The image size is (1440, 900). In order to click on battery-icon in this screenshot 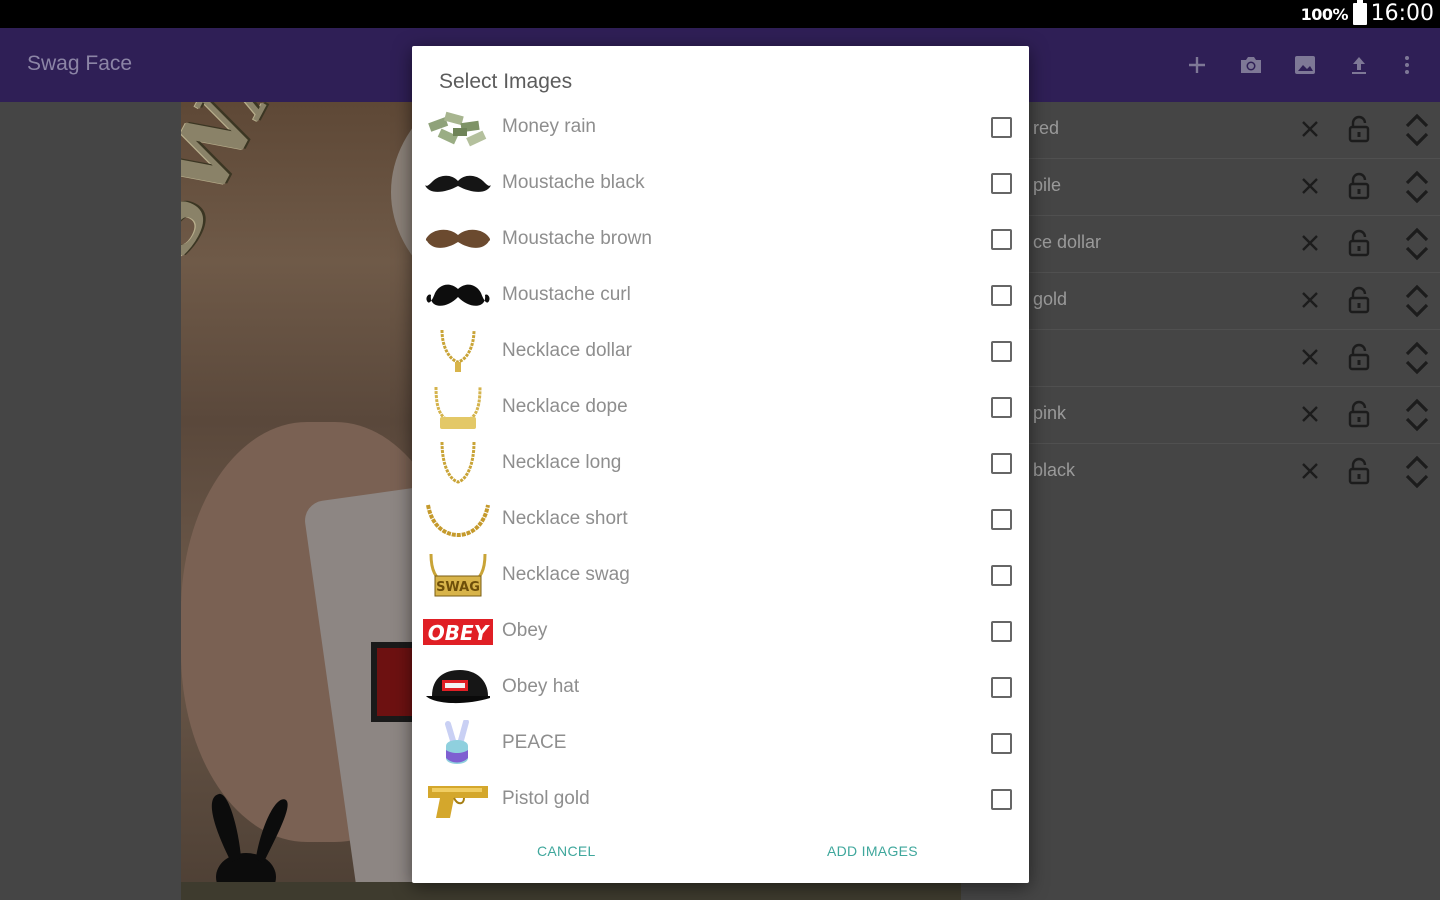, I will do `click(1360, 12)`.